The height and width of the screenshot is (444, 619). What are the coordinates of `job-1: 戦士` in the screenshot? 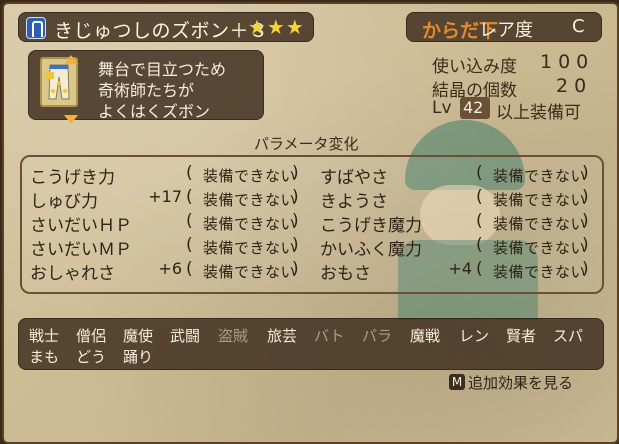 It's located at (44, 336).